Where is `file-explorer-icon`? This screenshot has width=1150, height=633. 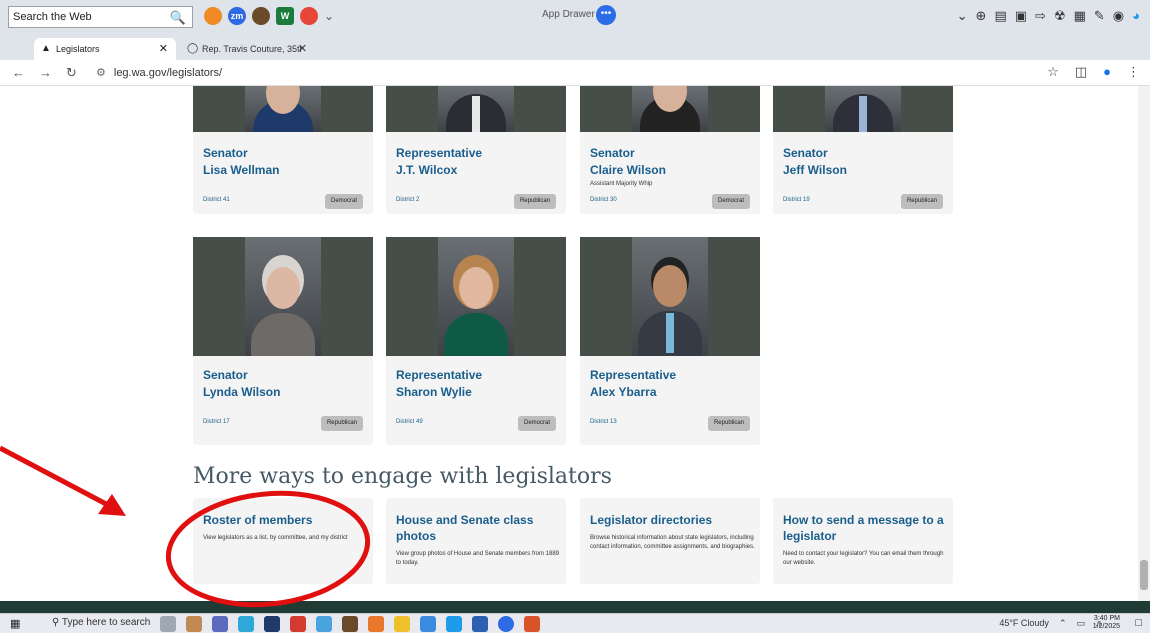
file-explorer-icon is located at coordinates (402, 624).